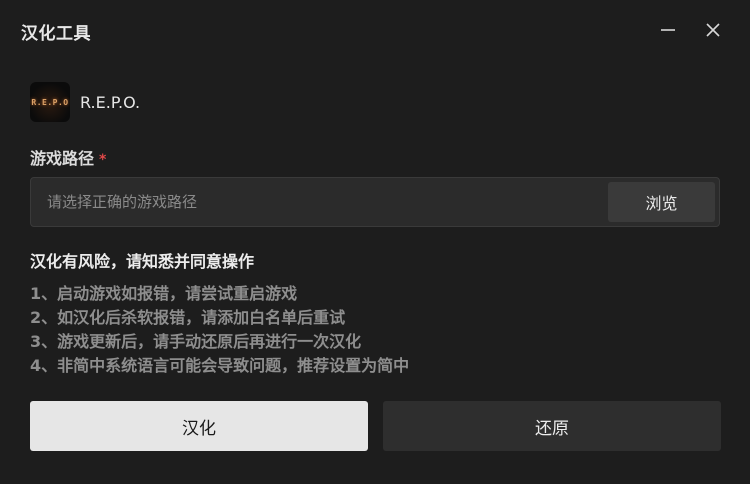 Image resolution: width=750 pixels, height=484 pixels. I want to click on title-bar: 汉化工具, so click(375, 30).